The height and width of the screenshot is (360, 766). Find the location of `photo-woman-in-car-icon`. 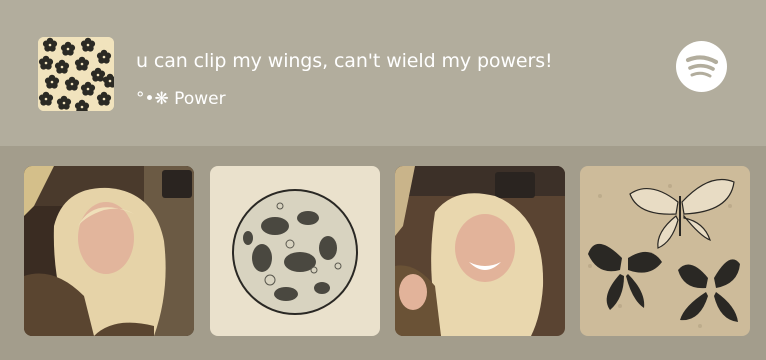

photo-woman-in-car-icon is located at coordinates (109, 251).